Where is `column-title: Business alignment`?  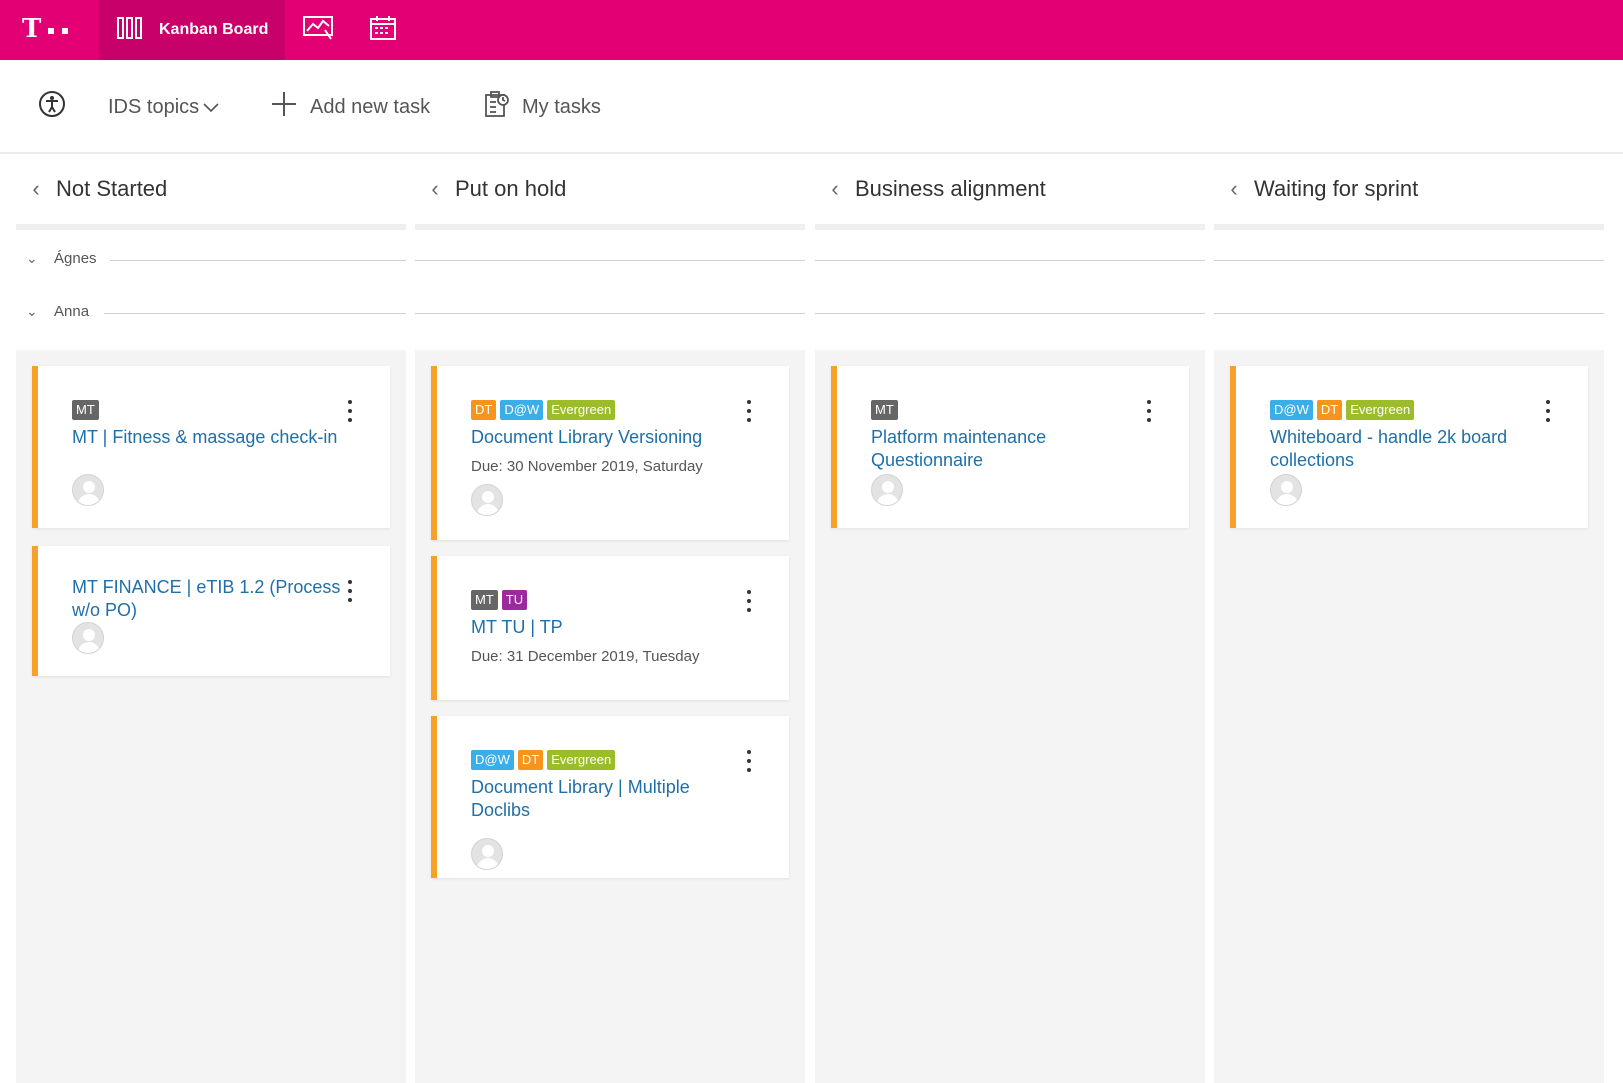 column-title: Business alignment is located at coordinates (950, 188).